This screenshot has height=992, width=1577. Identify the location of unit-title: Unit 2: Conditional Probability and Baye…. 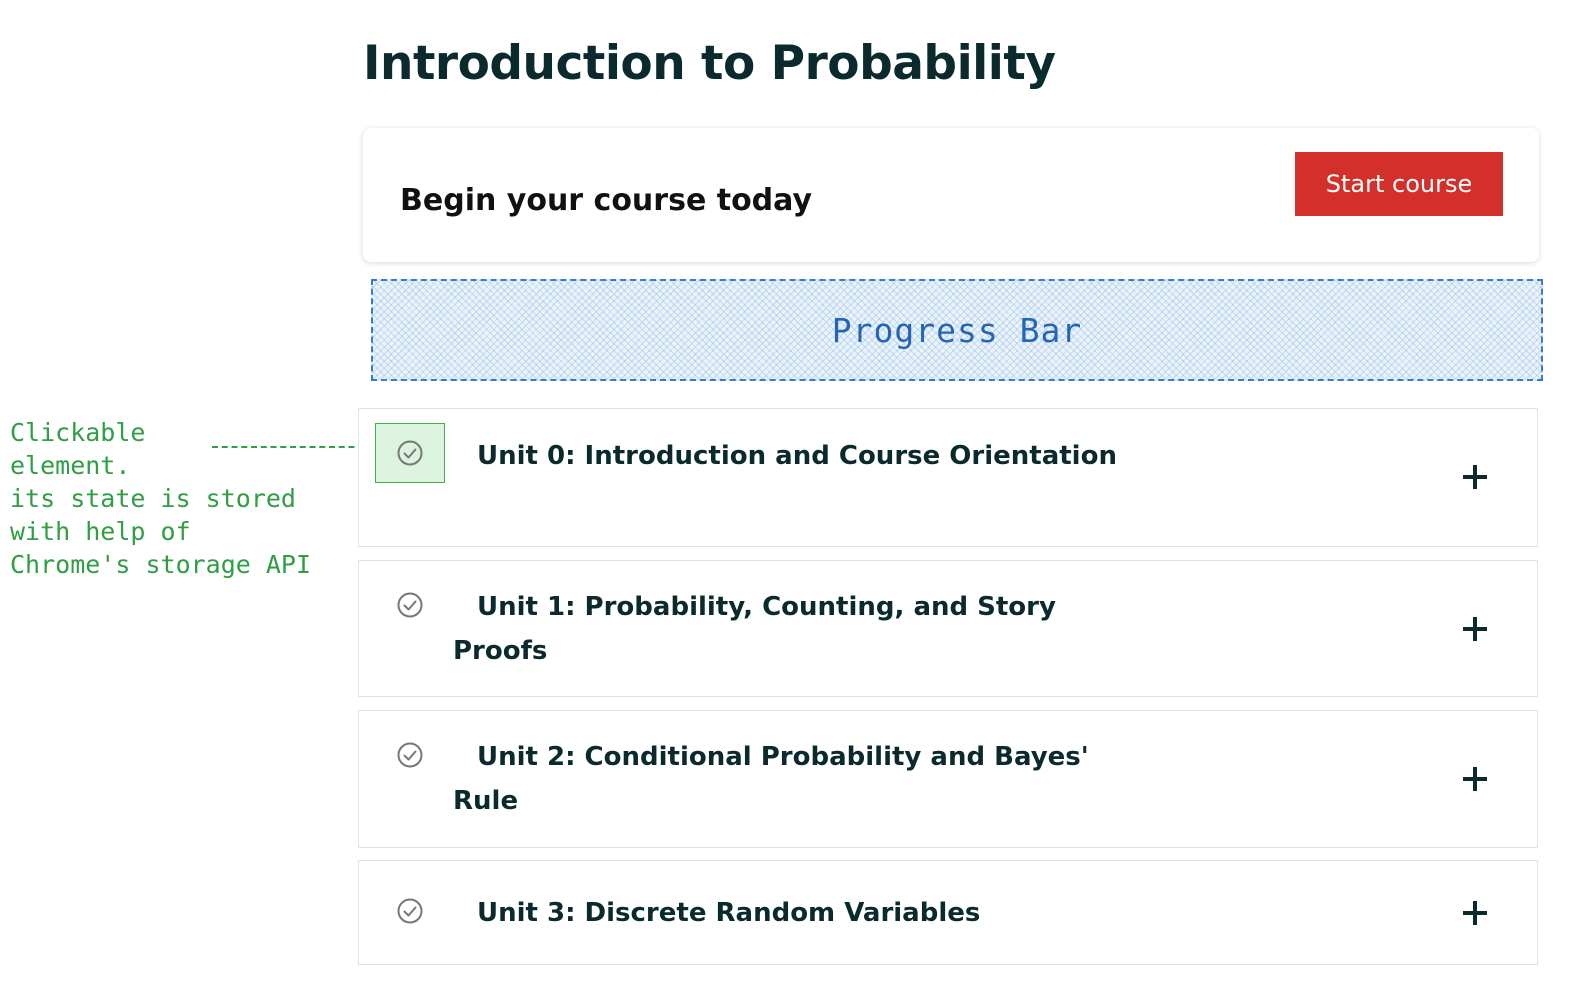
(771, 779).